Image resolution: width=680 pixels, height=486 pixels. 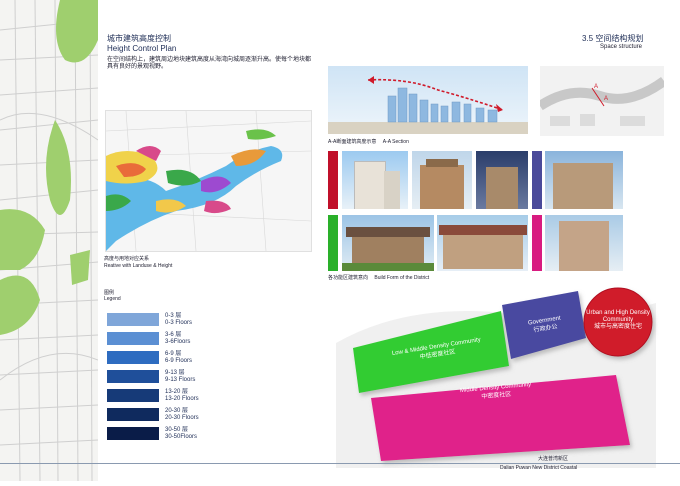 I want to click on legend-label-en: 20-30 Floors, so click(x=182, y=417).